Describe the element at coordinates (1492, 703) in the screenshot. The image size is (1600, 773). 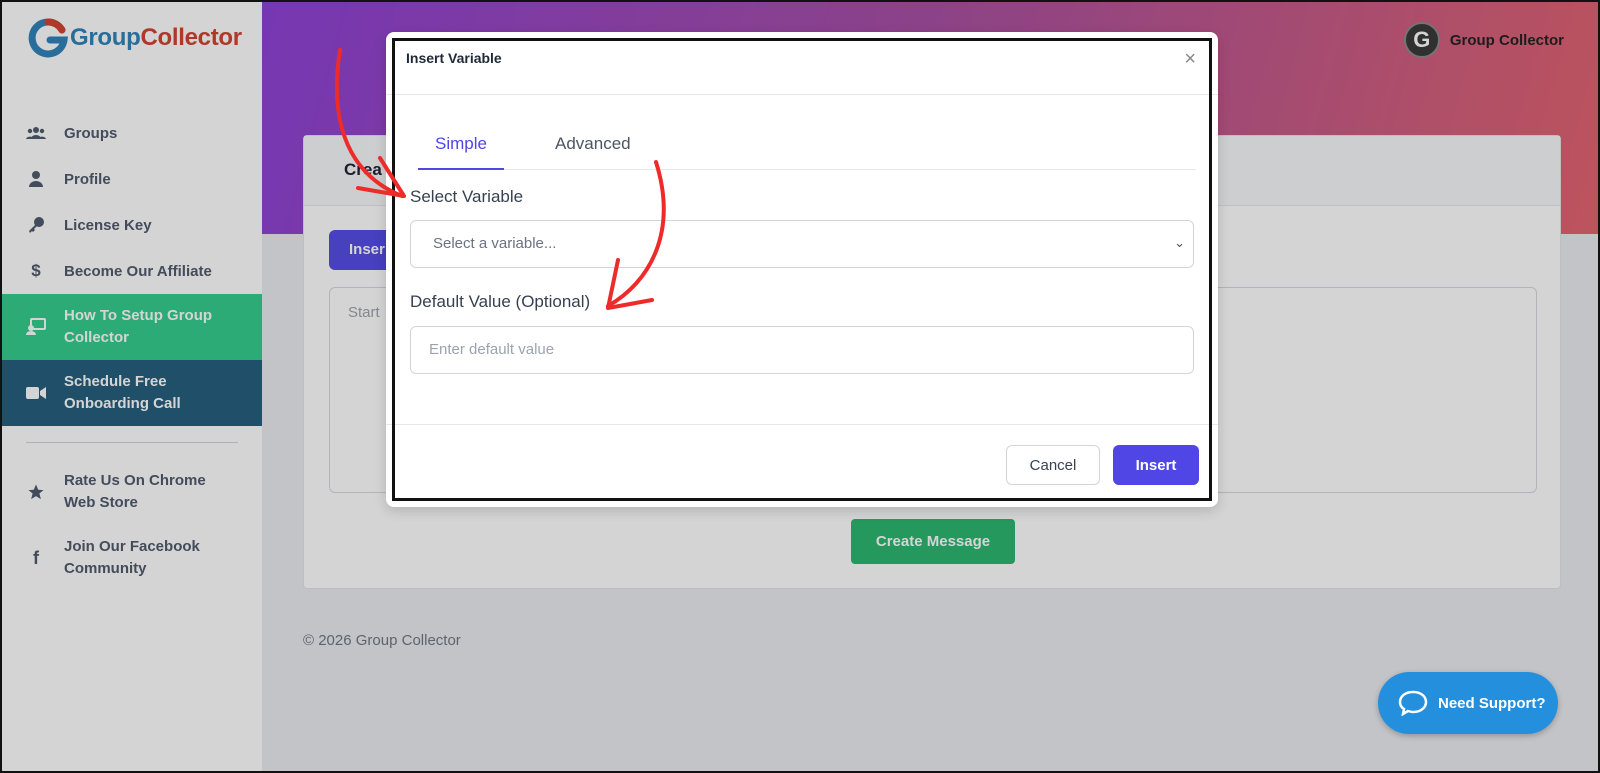
I see `need-support-label: Need Support?` at that location.